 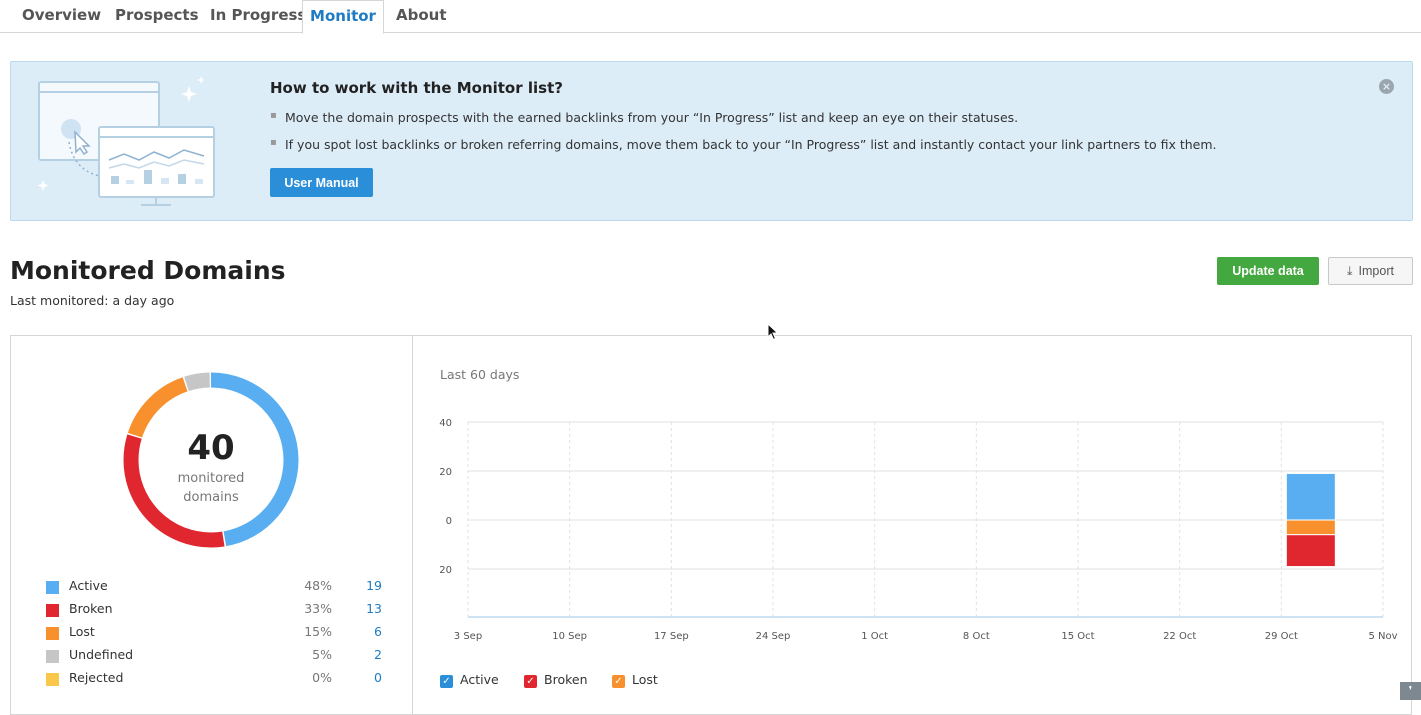 I want to click on feedback-tab-icon: ❜, so click(x=1410, y=691).